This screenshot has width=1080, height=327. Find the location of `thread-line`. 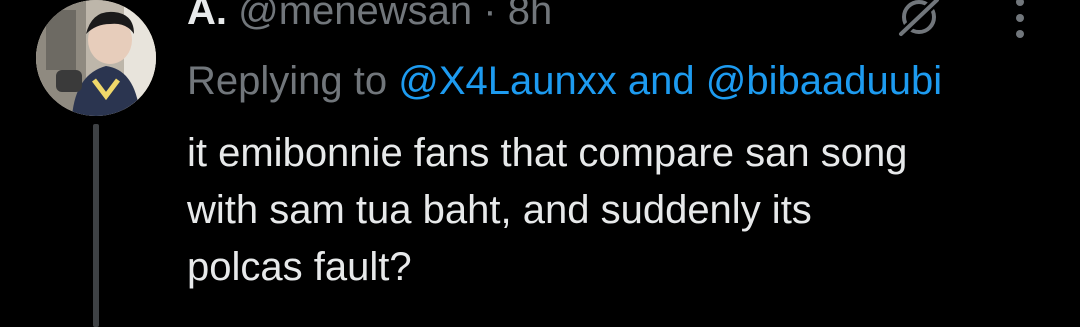

thread-line is located at coordinates (96, 225).